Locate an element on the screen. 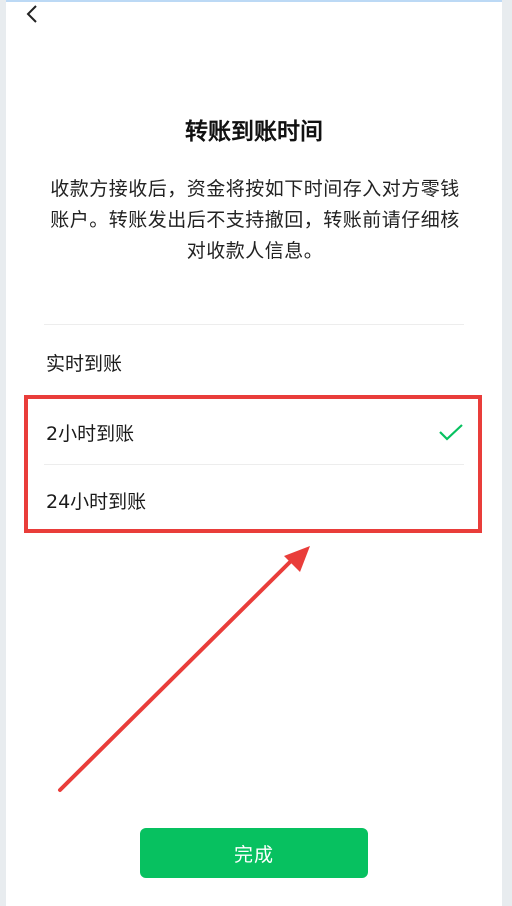  annotation-arrow is located at coordinates (184, 669).